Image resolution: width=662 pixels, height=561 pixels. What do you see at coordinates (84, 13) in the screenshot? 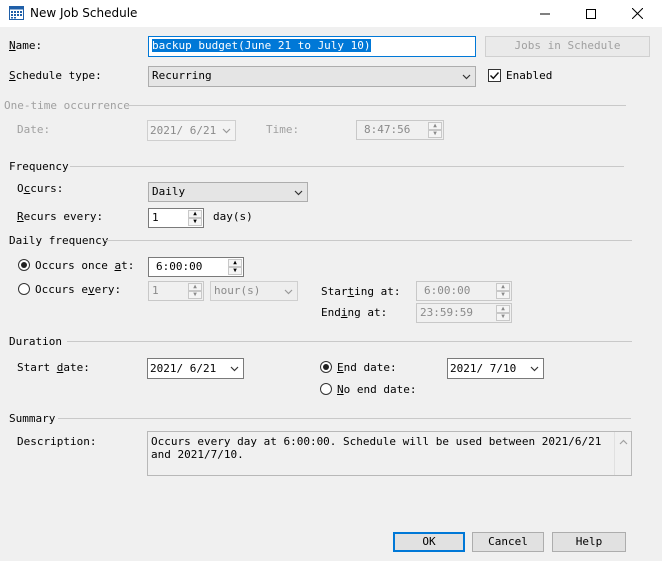
I see `window-title: New Job Schedule` at bounding box center [84, 13].